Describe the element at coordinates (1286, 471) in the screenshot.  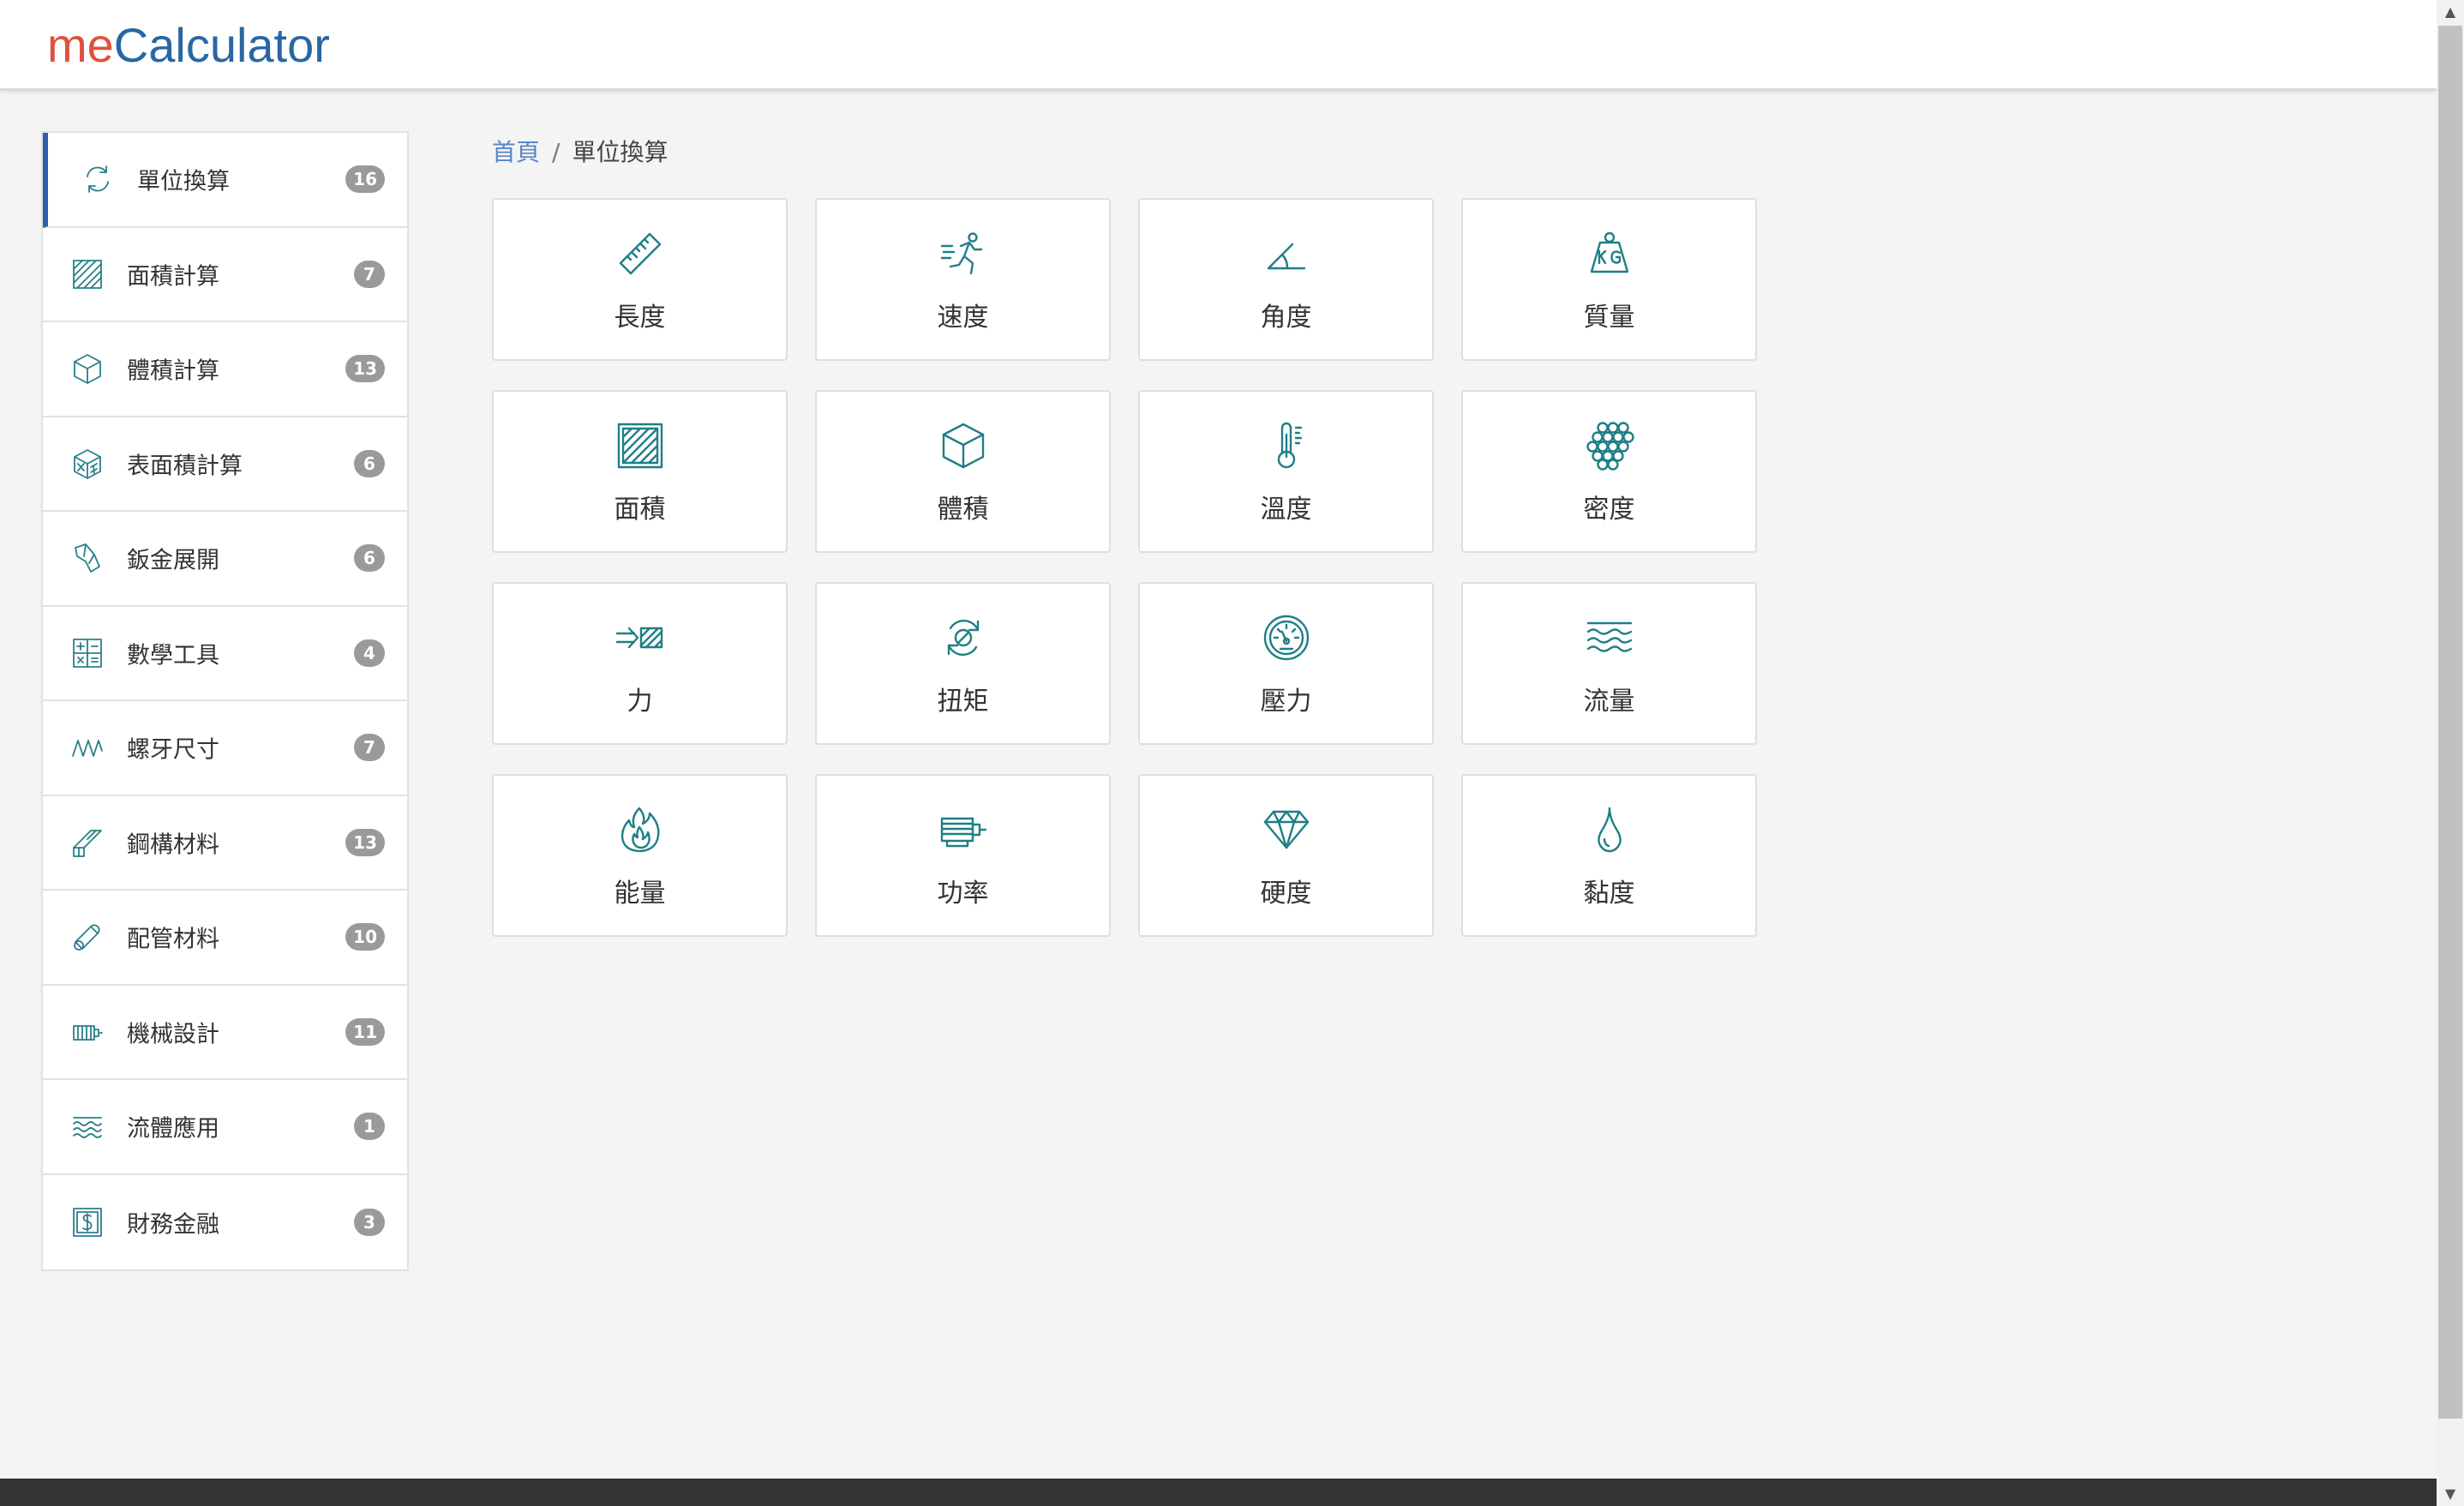
I see `tile-temperature: 溫度` at that location.